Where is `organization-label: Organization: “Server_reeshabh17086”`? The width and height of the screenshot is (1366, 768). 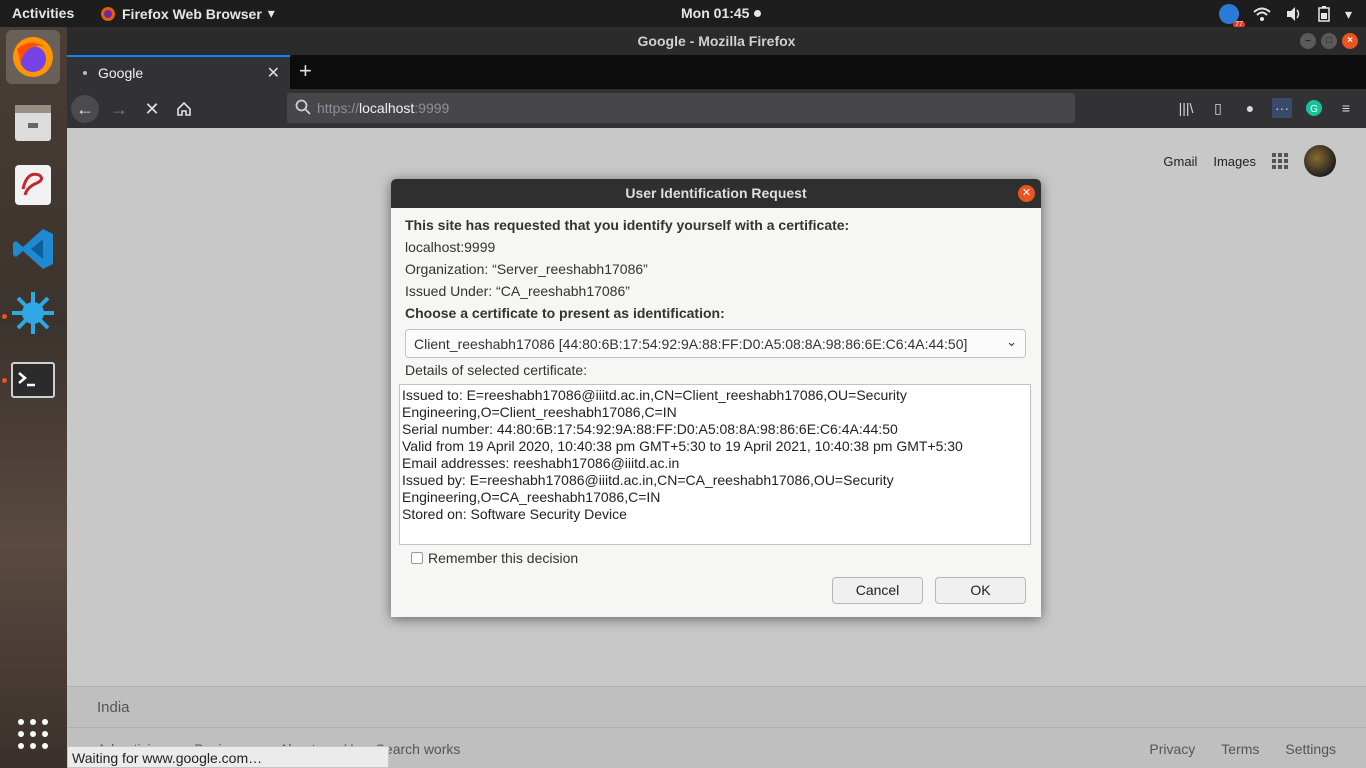 organization-label: Organization: “Server_reeshabh17086” is located at coordinates (526, 269).